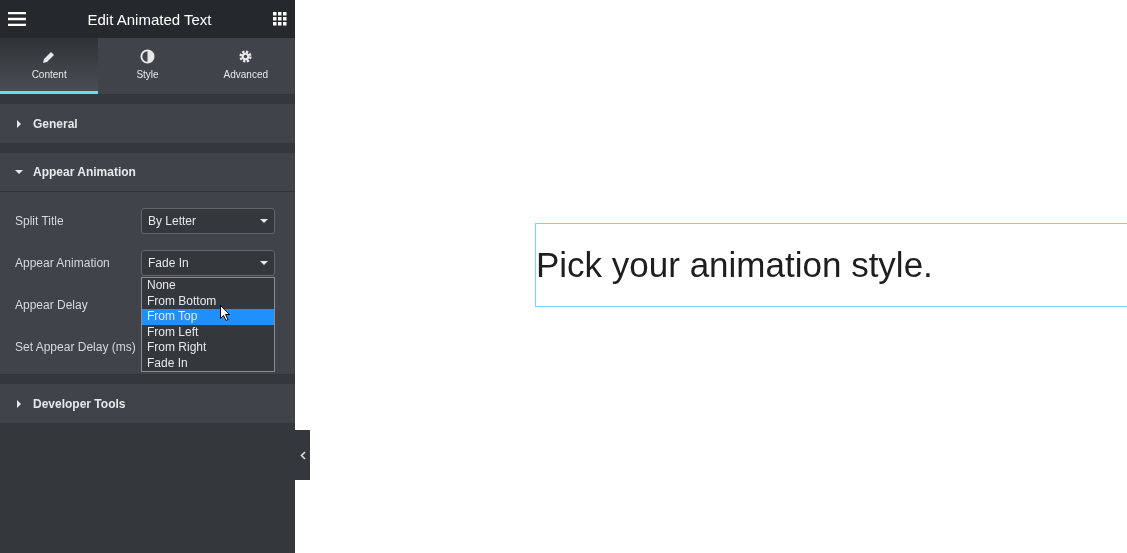 The image size is (1127, 553). Describe the element at coordinates (149, 19) in the screenshot. I see `panel-title: Edit Animated Text` at that location.